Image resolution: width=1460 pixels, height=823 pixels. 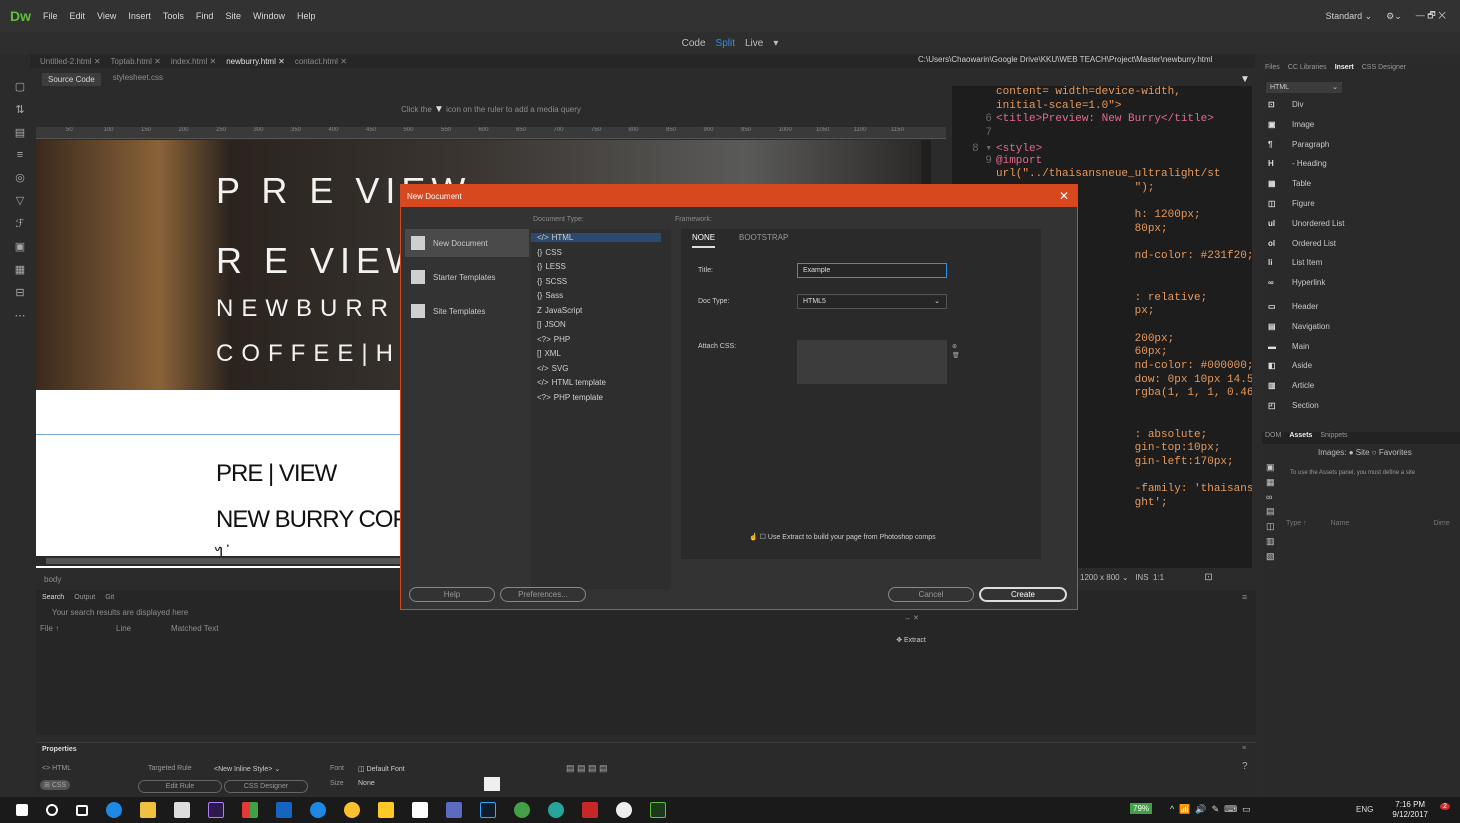 I want to click on menu-insert: Insert, so click(x=139, y=16).